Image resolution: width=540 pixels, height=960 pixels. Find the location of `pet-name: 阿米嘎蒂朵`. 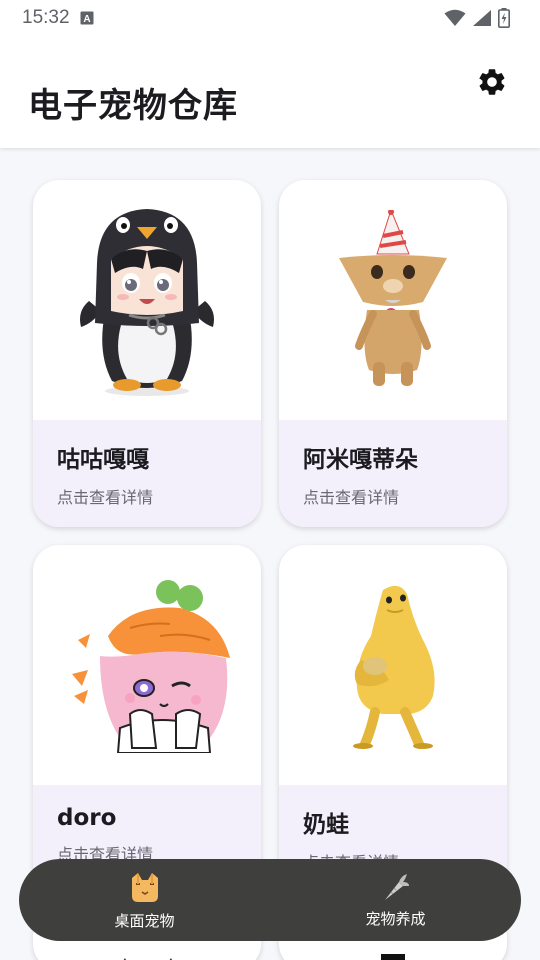

pet-name: 阿米嘎蒂朵 is located at coordinates (360, 460).